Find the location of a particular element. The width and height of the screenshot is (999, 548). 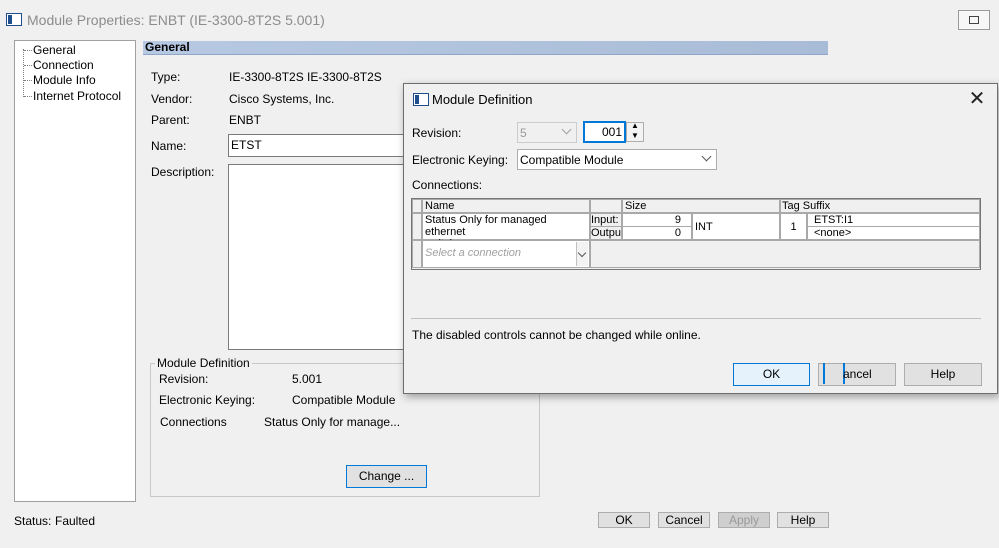

electronic-keying-select: Compatible Module is located at coordinates (617, 159).